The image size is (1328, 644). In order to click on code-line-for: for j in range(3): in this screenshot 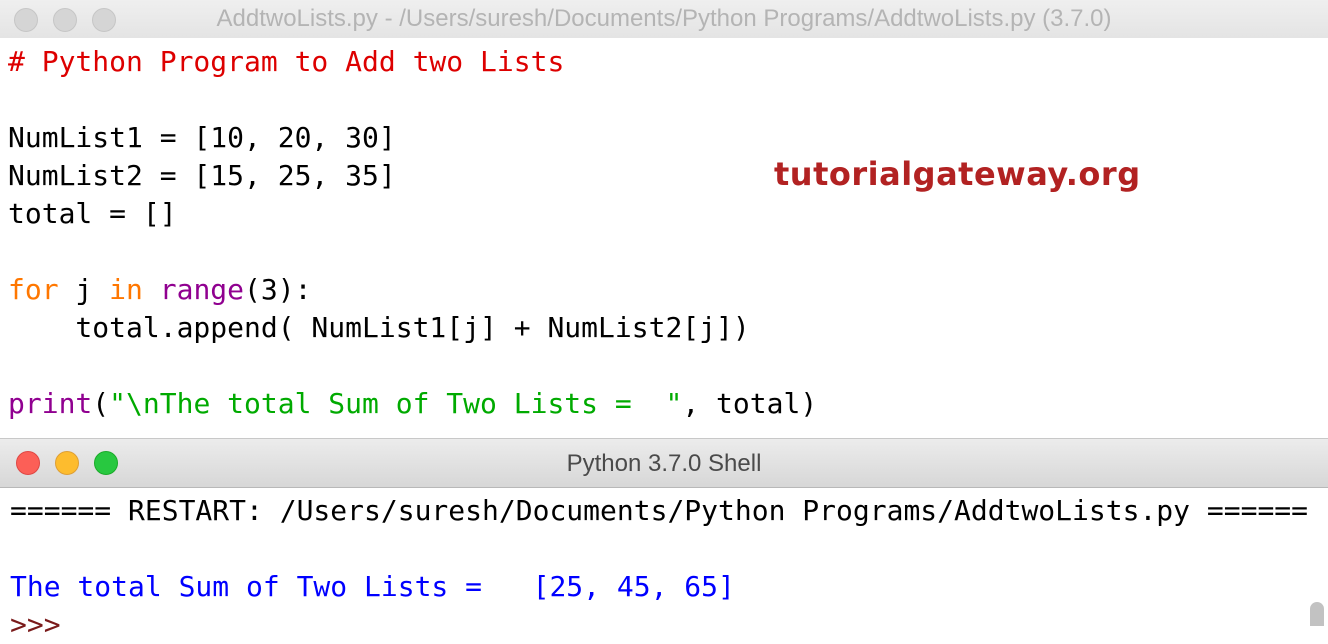, I will do `click(159, 290)`.